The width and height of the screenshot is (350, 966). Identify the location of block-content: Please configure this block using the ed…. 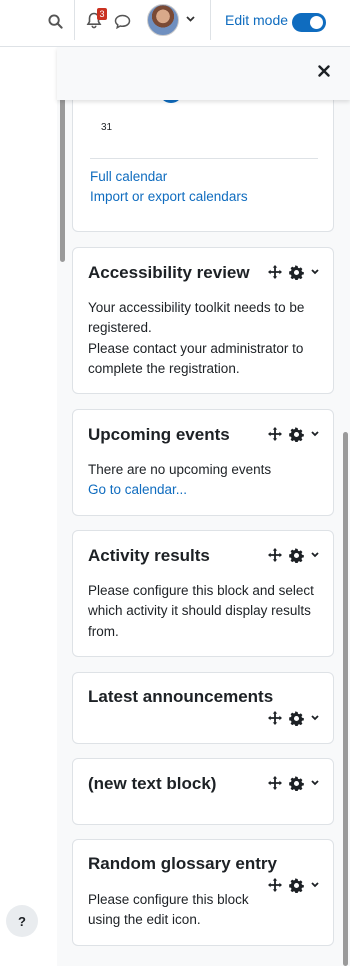
(178, 910).